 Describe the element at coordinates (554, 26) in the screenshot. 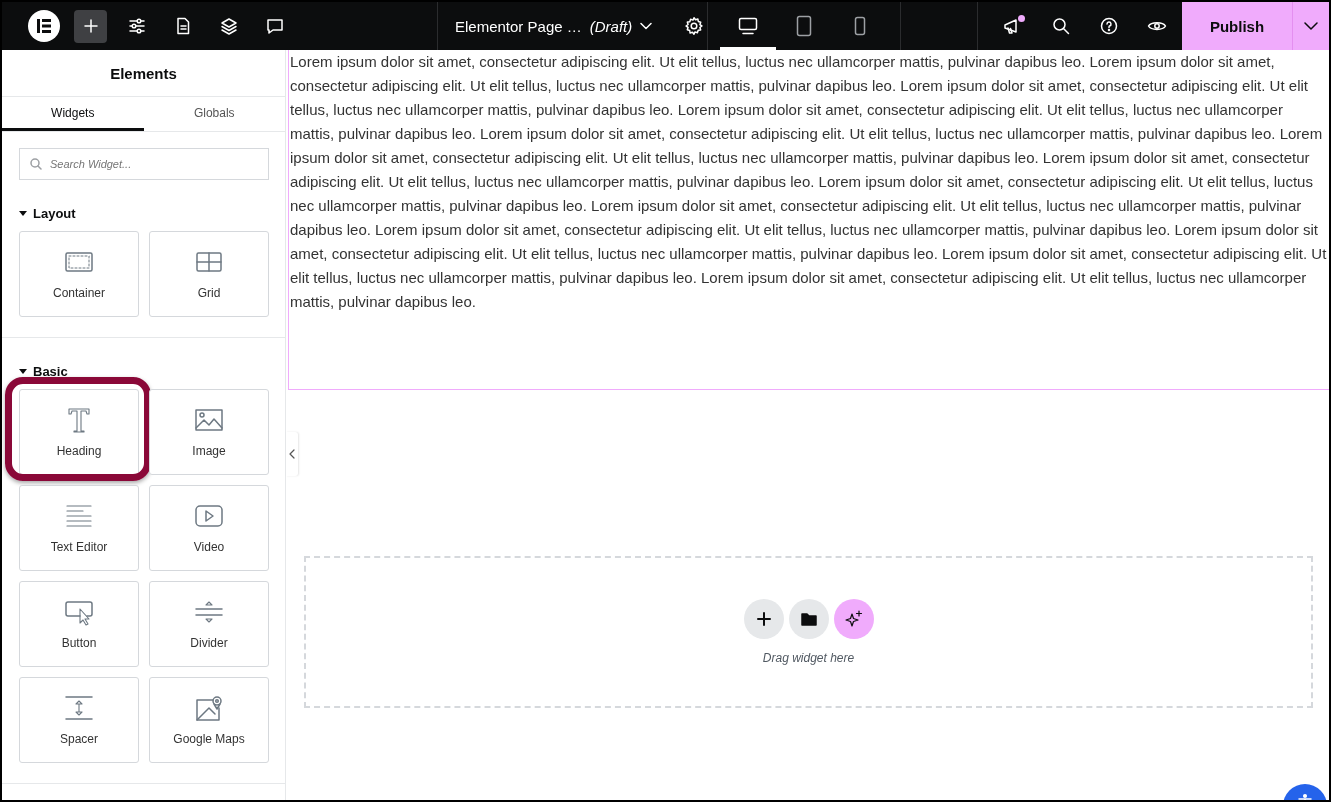

I see `document-title: Elementor Page … (Draft)` at that location.